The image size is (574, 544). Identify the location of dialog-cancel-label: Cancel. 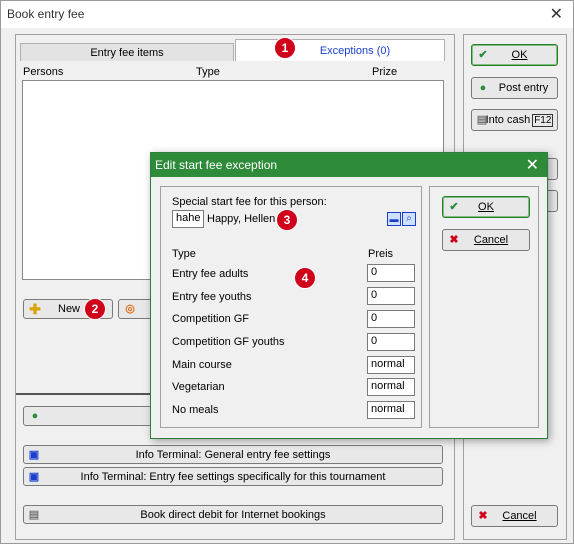
(491, 240).